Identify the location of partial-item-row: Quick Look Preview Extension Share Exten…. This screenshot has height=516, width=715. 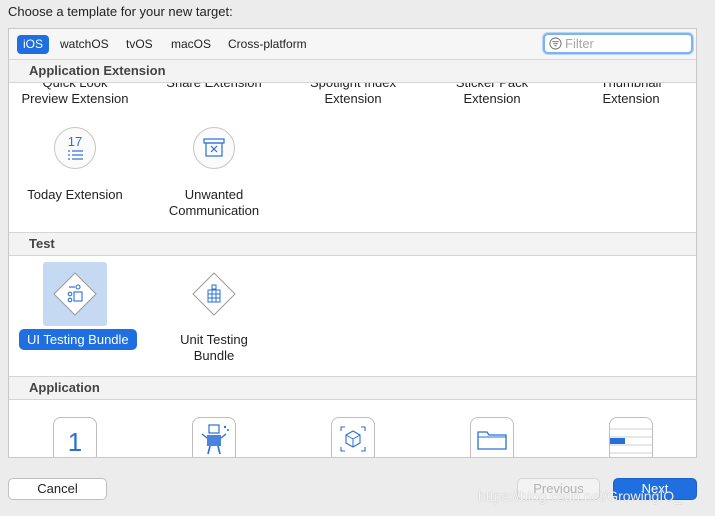
(352, 98).